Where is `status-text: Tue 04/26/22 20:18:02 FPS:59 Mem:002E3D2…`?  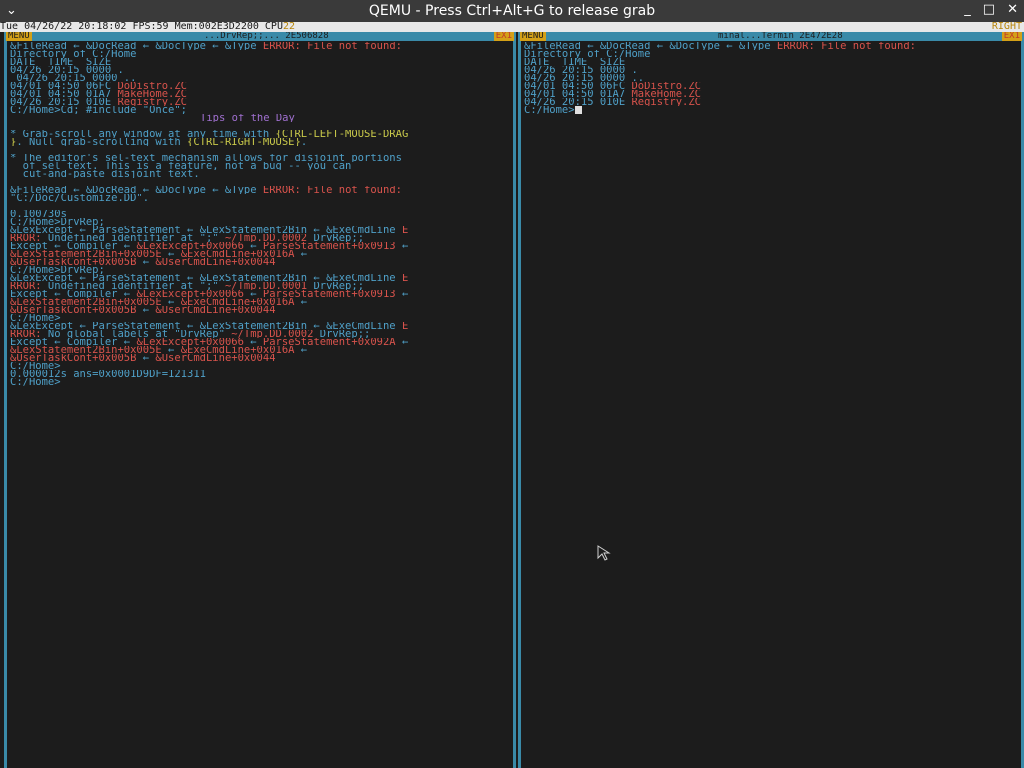 status-text: Tue 04/26/22 20:18:02 FPS:59 Mem:002E3D2… is located at coordinates (141, 27).